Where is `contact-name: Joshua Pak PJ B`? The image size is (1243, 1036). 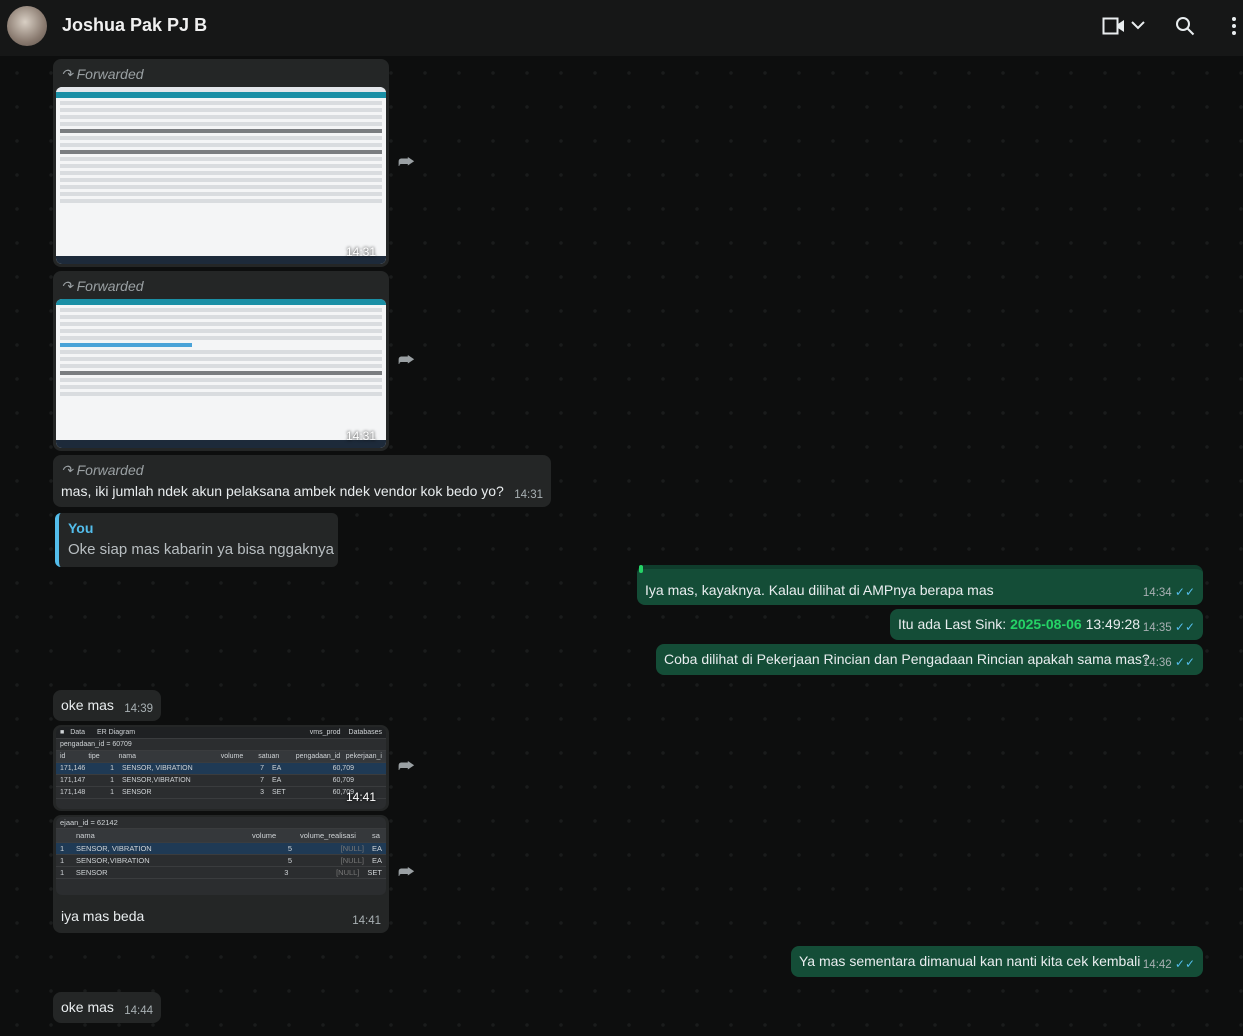
contact-name: Joshua Pak PJ B is located at coordinates (134, 25).